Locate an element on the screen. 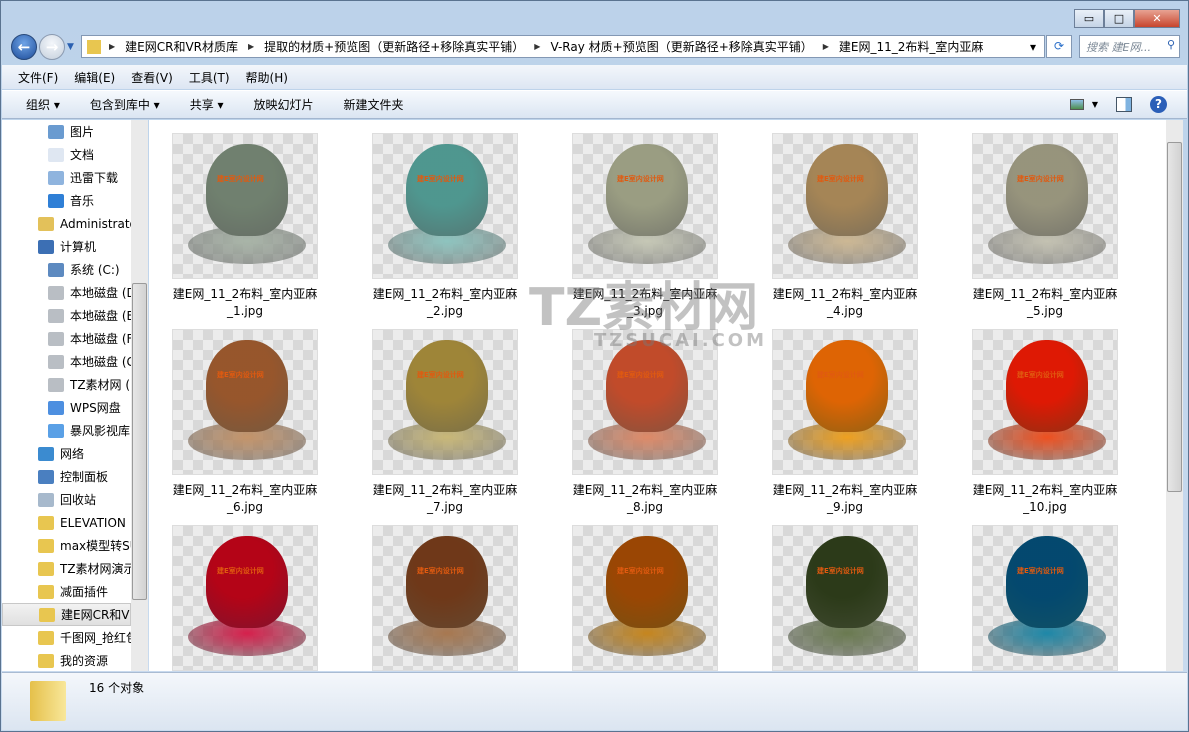 This screenshot has height=732, width=1189. refresh-button: ⟳ is located at coordinates (1059, 46).